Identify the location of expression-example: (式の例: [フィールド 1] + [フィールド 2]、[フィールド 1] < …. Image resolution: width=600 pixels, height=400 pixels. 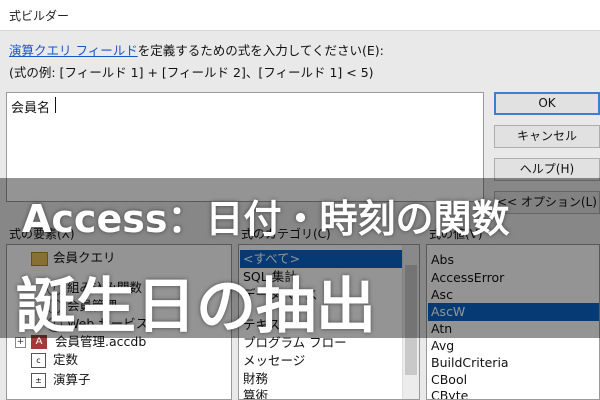
(191, 72).